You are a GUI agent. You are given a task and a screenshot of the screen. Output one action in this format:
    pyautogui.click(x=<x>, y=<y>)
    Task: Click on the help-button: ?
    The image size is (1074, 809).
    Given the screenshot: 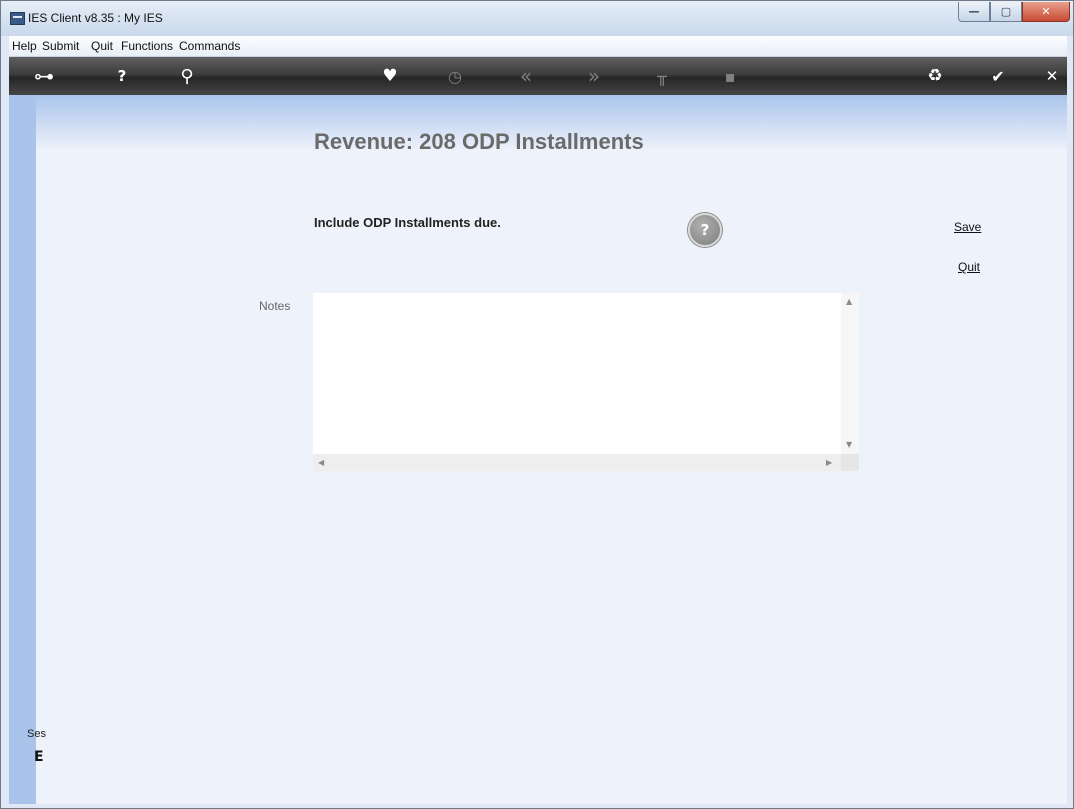 What is the action you would take?
    pyautogui.click(x=705, y=230)
    